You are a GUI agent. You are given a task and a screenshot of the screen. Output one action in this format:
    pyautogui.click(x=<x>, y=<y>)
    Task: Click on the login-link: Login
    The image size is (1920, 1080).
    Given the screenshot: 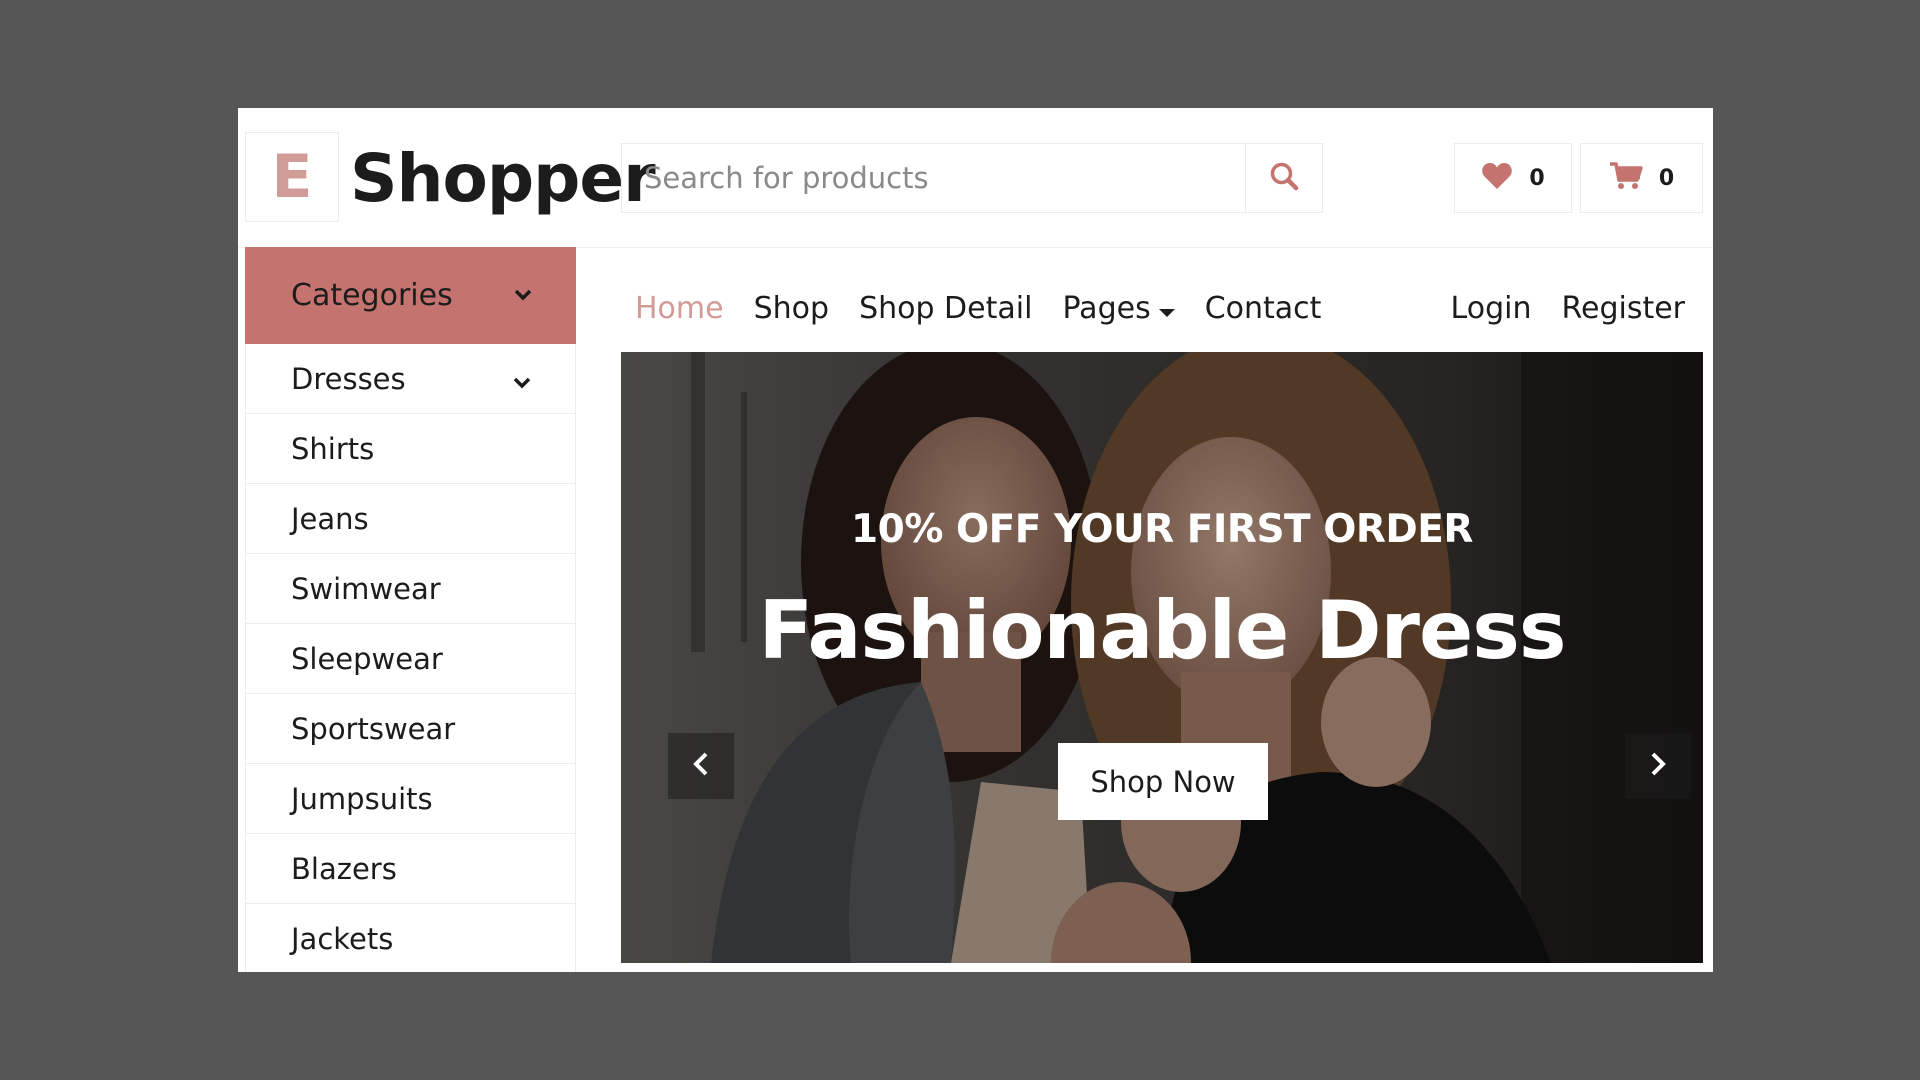 What is the action you would take?
    pyautogui.click(x=1491, y=308)
    